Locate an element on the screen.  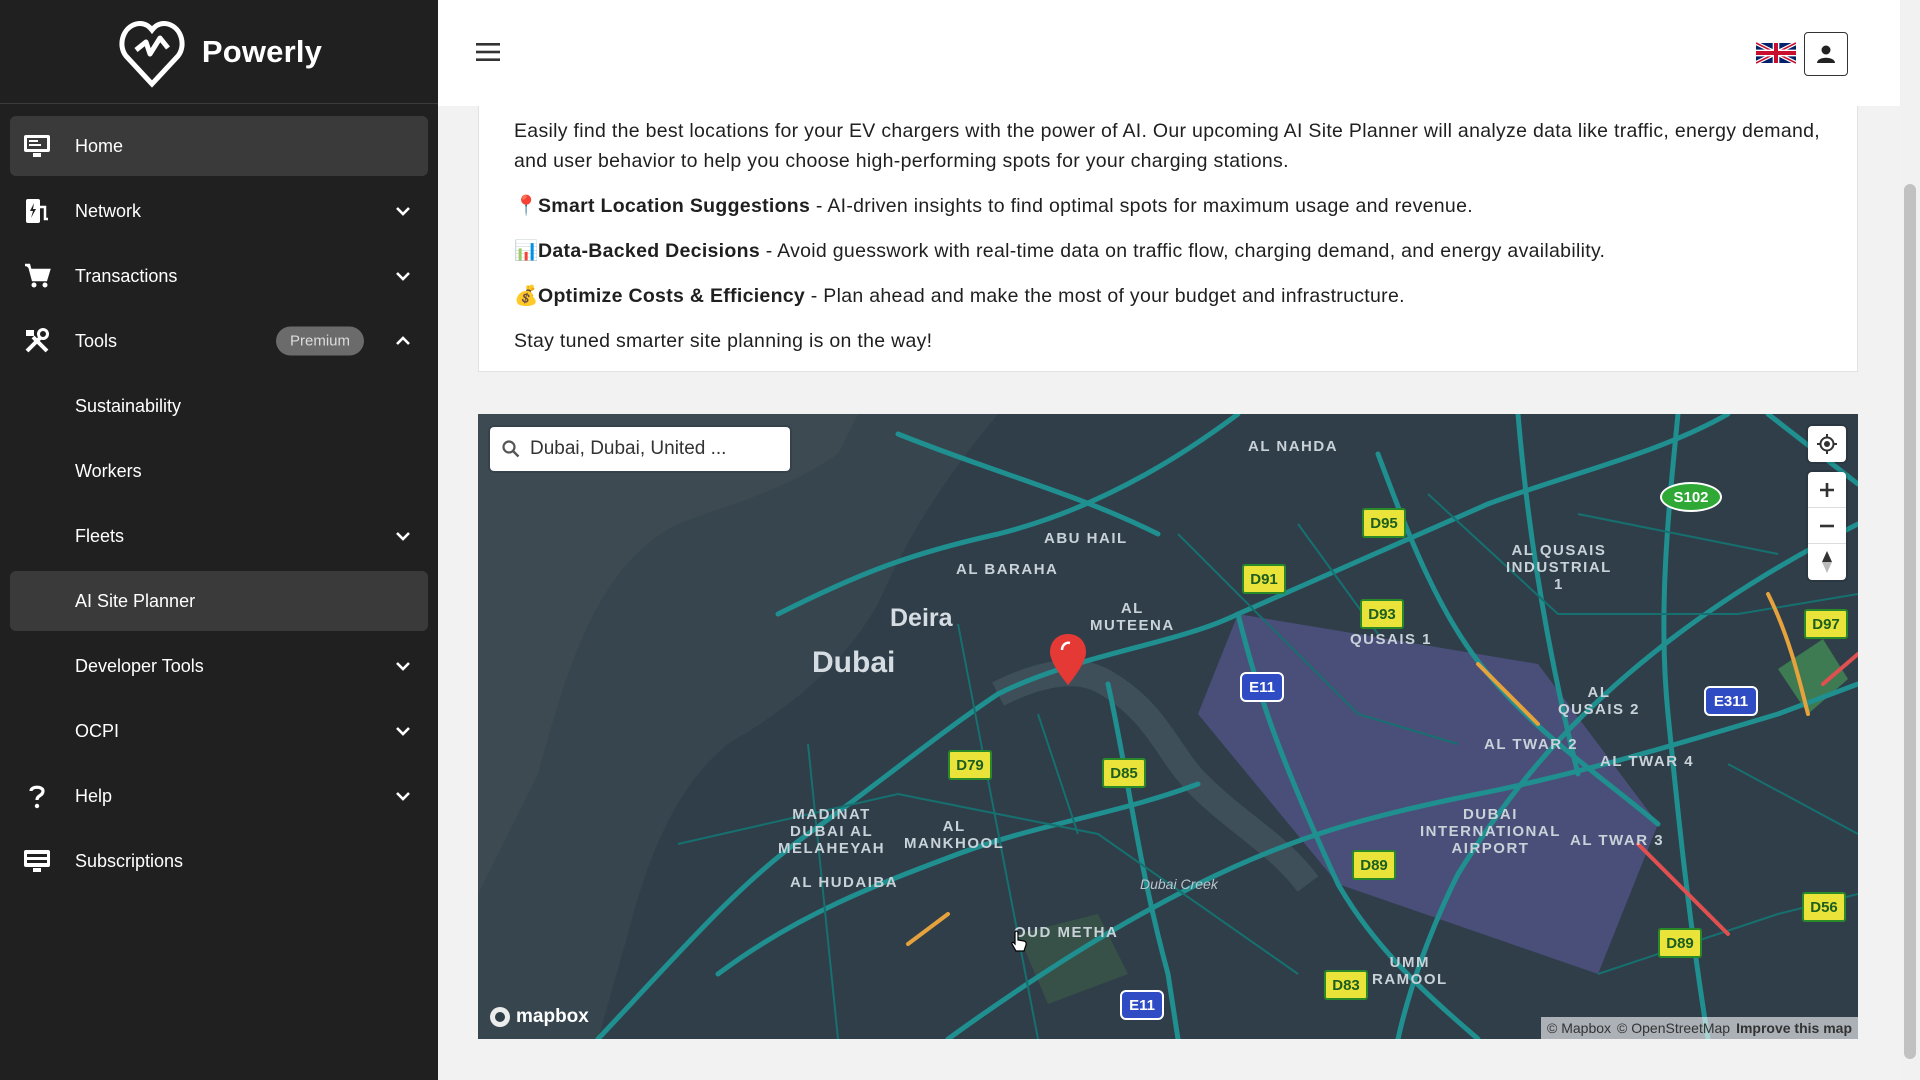
sidebar-item-label: Tools is located at coordinates (96, 340).